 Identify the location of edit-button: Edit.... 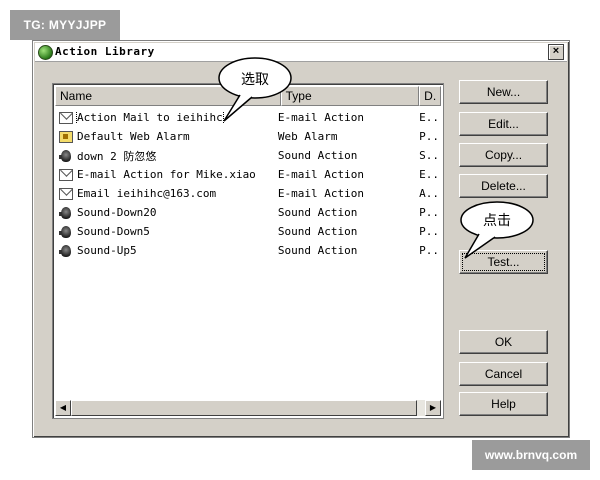
(503, 124).